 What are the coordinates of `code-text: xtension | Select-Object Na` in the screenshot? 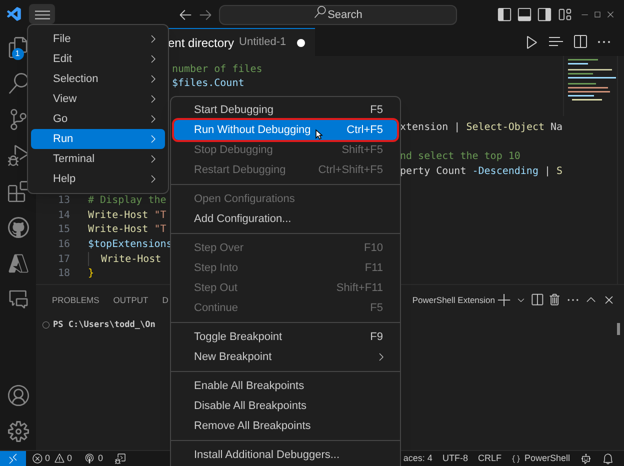 It's located at (481, 128).